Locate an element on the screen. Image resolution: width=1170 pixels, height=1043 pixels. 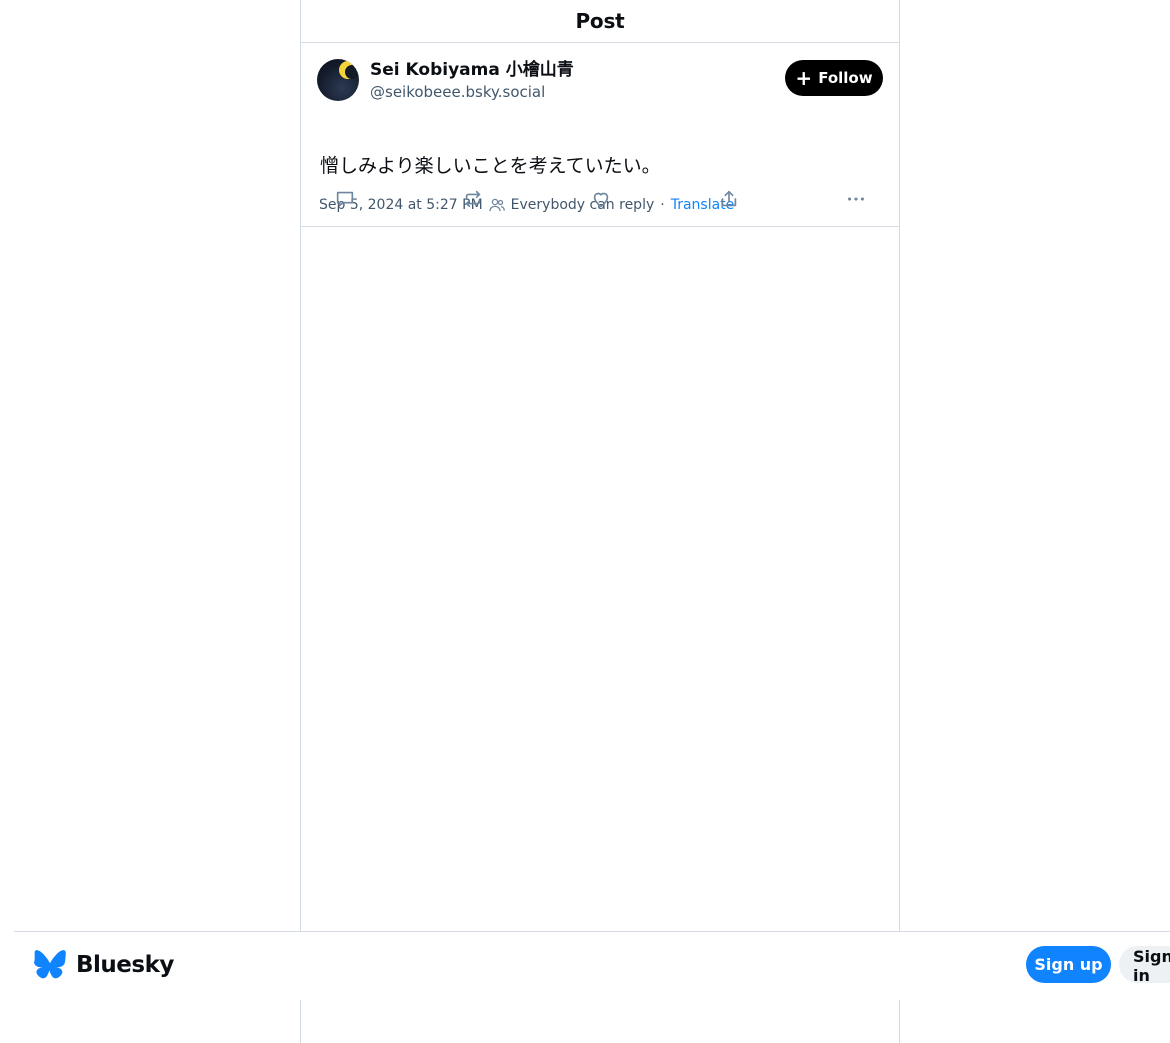
reply-icon is located at coordinates (345, 199).